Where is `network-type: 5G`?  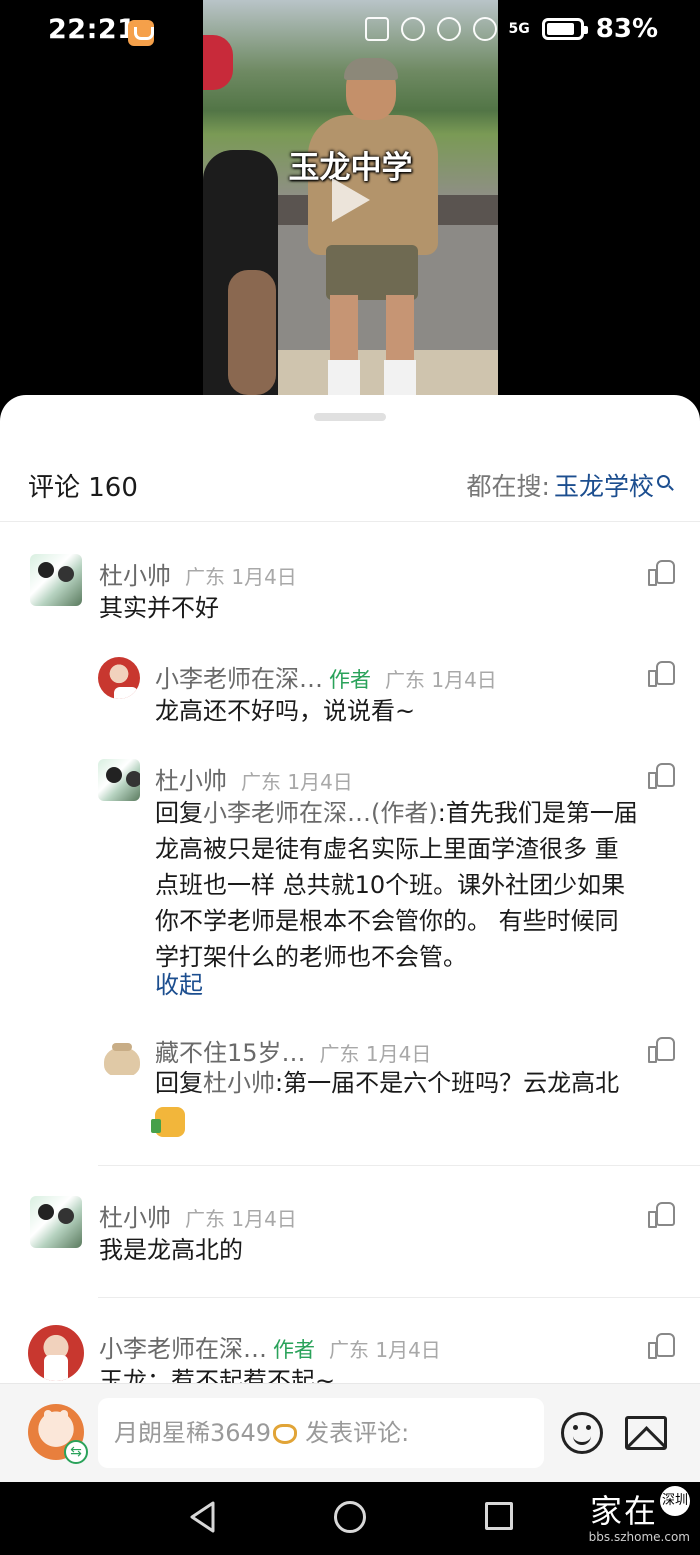
network-type: 5G is located at coordinates (519, 29).